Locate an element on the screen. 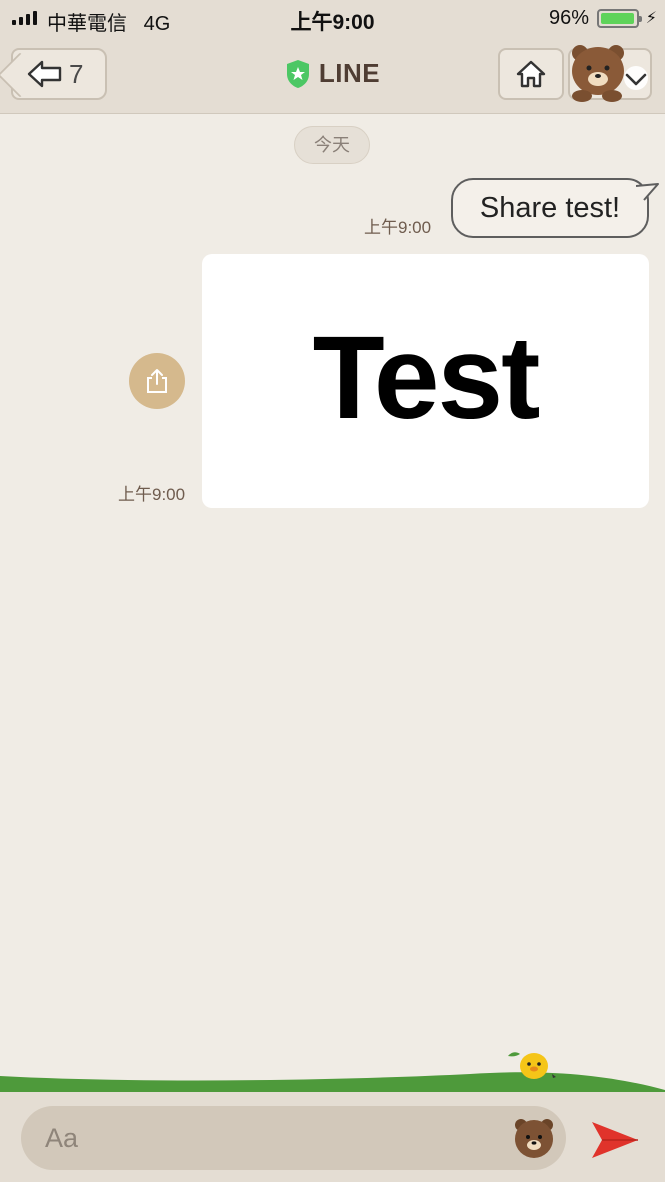 The image size is (665, 1182). message-input: Aa is located at coordinates (293, 1138).